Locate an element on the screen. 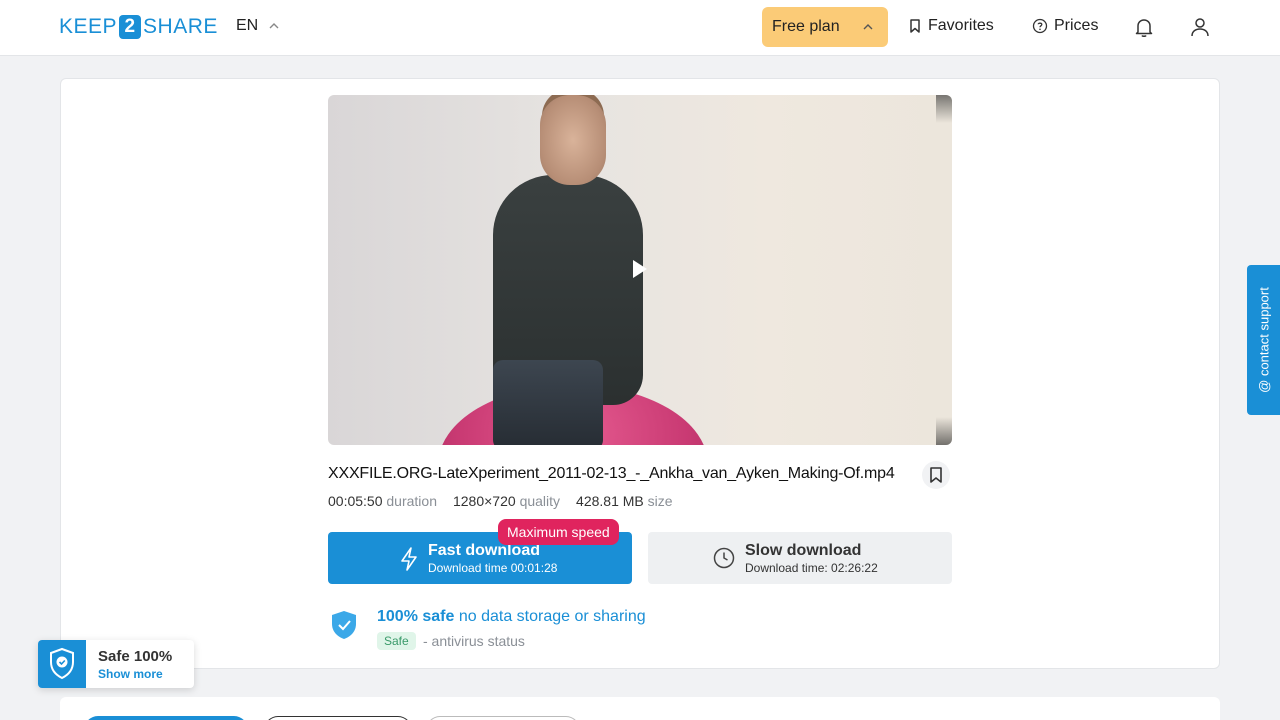  clock-icon is located at coordinates (724, 558).